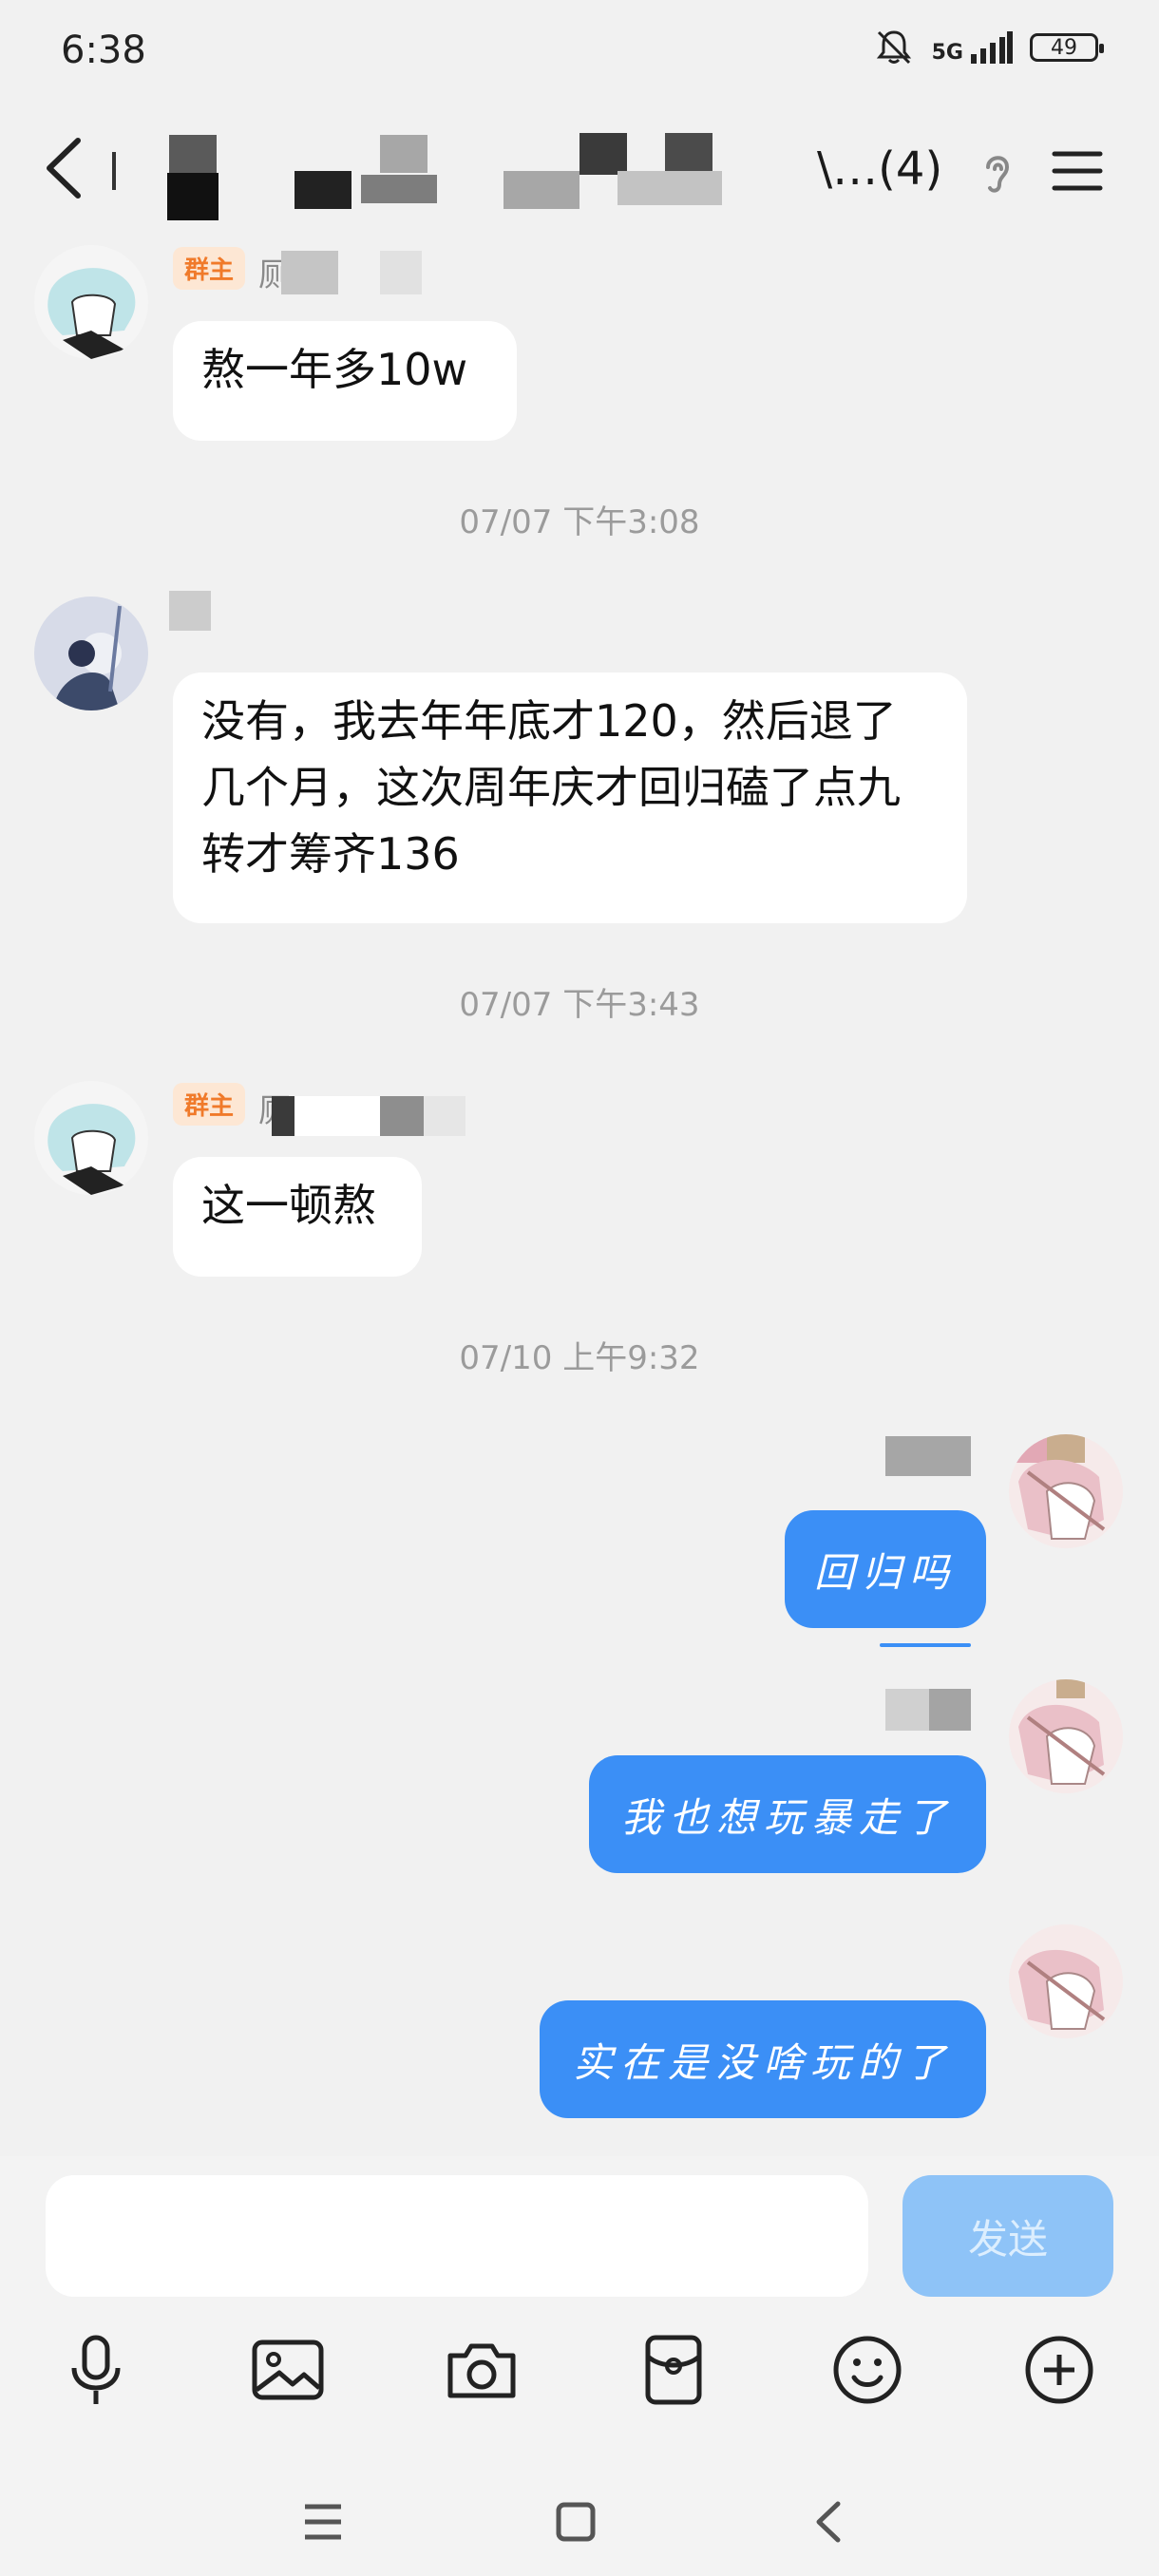 This screenshot has height=2576, width=1159. I want to click on status-icons: 5G 49, so click(988, 47).